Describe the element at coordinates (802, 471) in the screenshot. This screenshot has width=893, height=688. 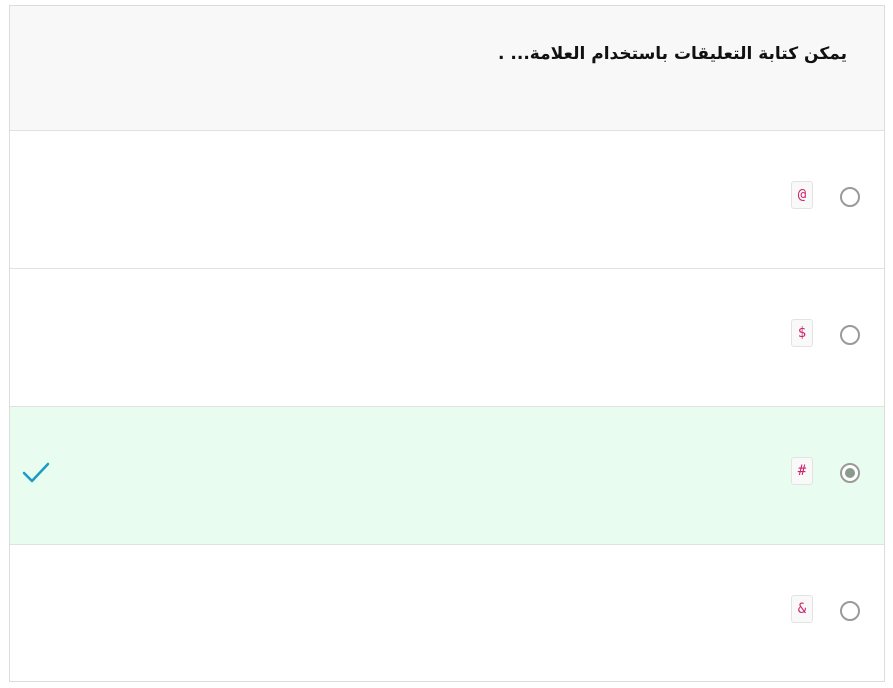
I see `option-code: #` at that location.